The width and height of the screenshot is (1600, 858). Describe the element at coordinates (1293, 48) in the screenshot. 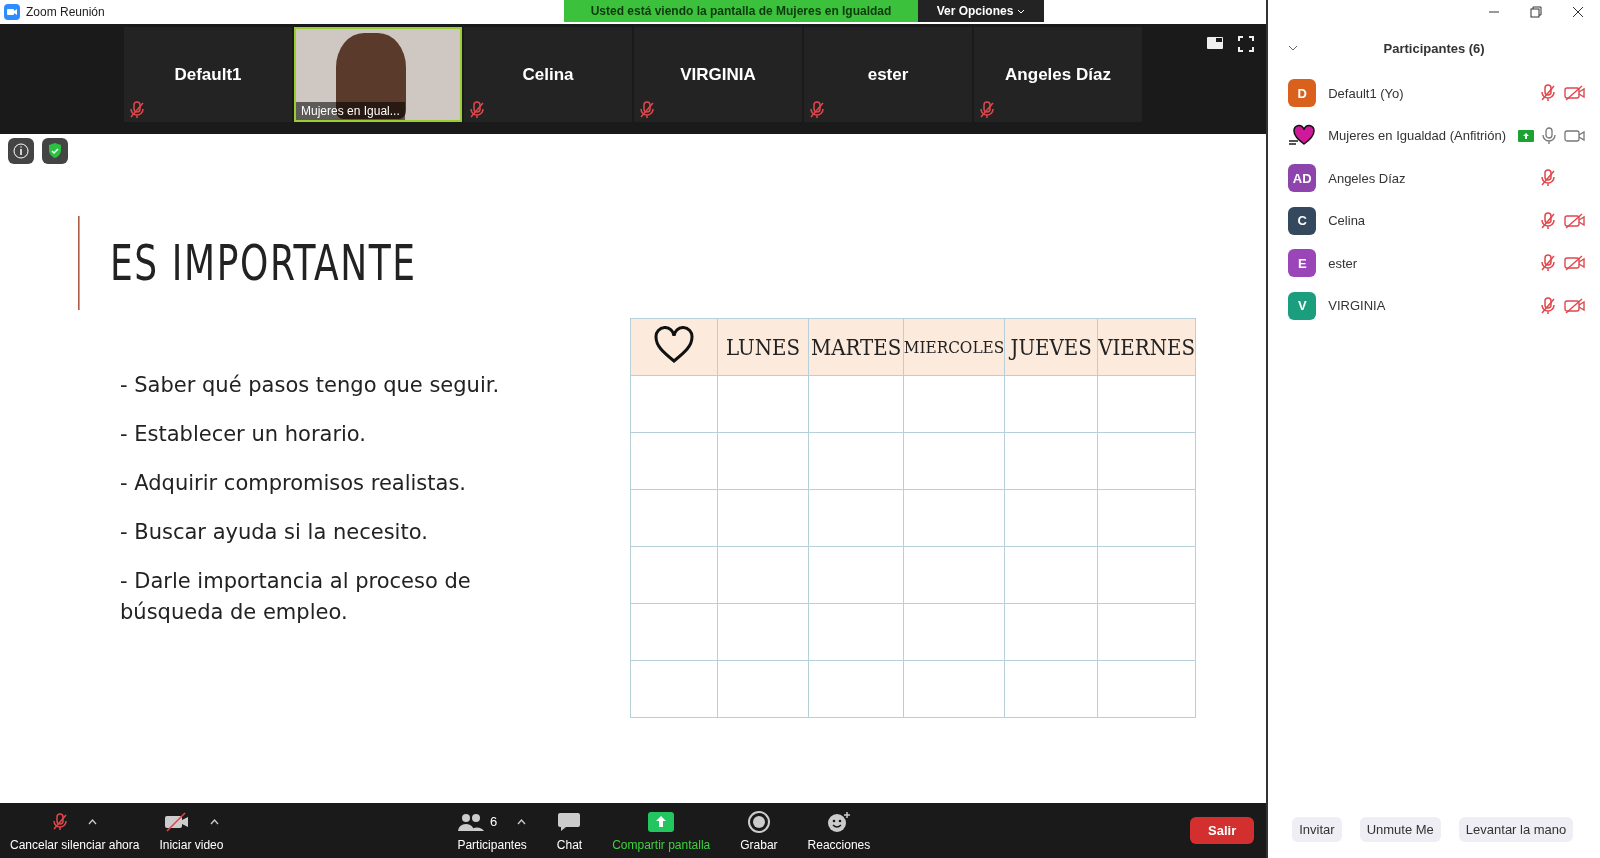

I see `collapse-chevron-icon` at that location.